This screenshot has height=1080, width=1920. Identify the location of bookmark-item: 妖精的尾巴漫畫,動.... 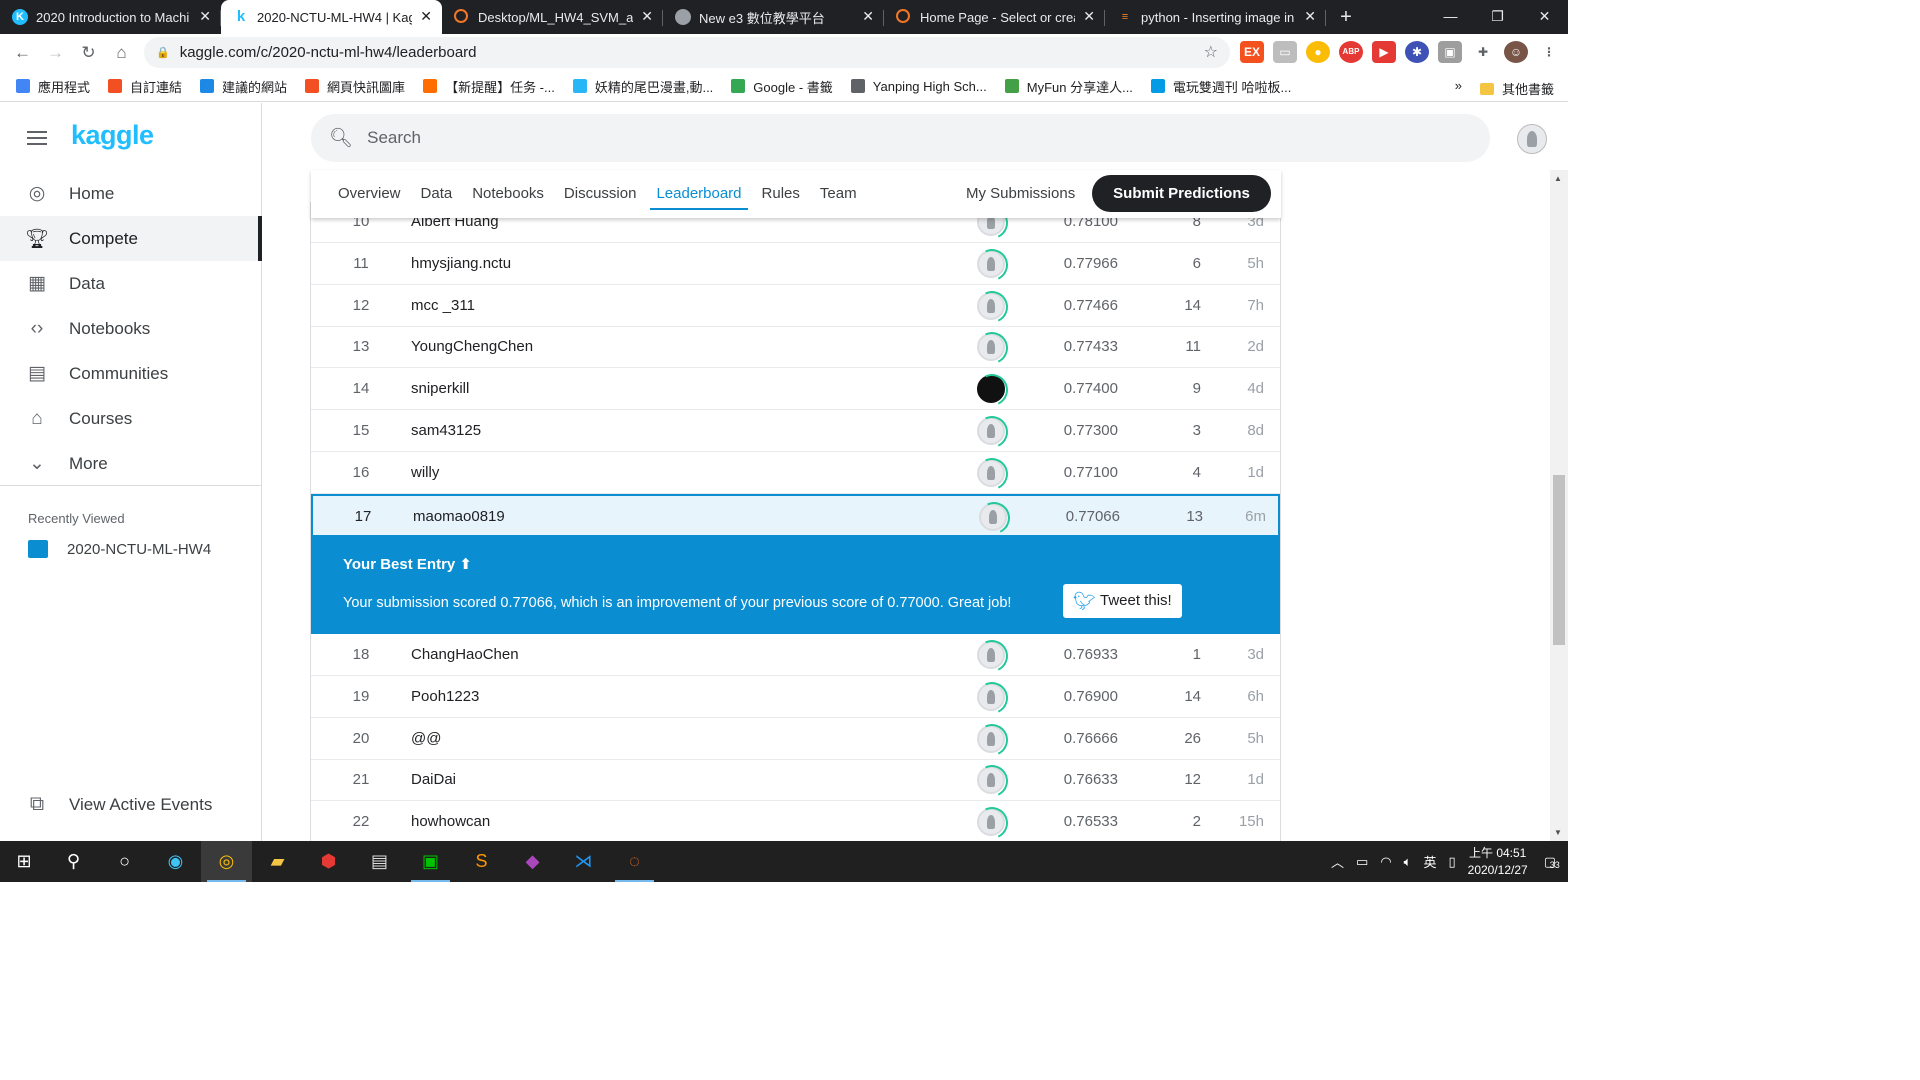
(642, 86).